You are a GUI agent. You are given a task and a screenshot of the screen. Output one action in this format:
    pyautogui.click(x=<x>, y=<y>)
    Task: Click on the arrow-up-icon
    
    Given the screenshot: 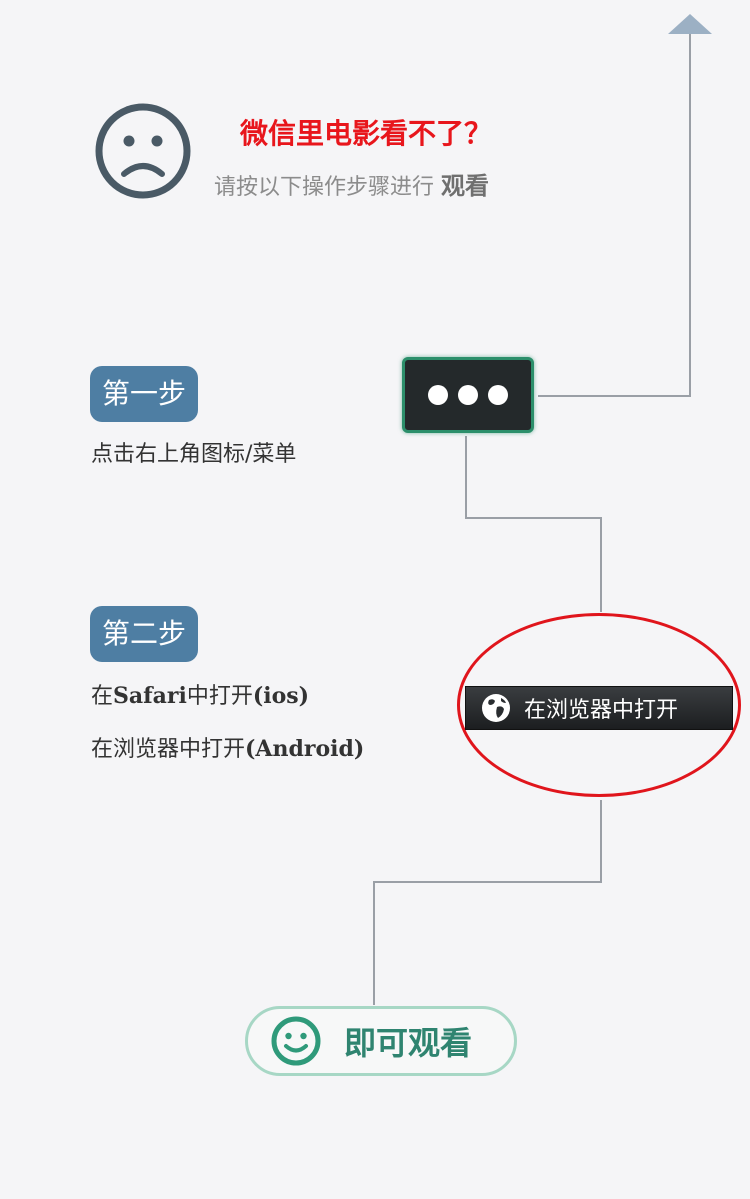 What is the action you would take?
    pyautogui.click(x=690, y=24)
    